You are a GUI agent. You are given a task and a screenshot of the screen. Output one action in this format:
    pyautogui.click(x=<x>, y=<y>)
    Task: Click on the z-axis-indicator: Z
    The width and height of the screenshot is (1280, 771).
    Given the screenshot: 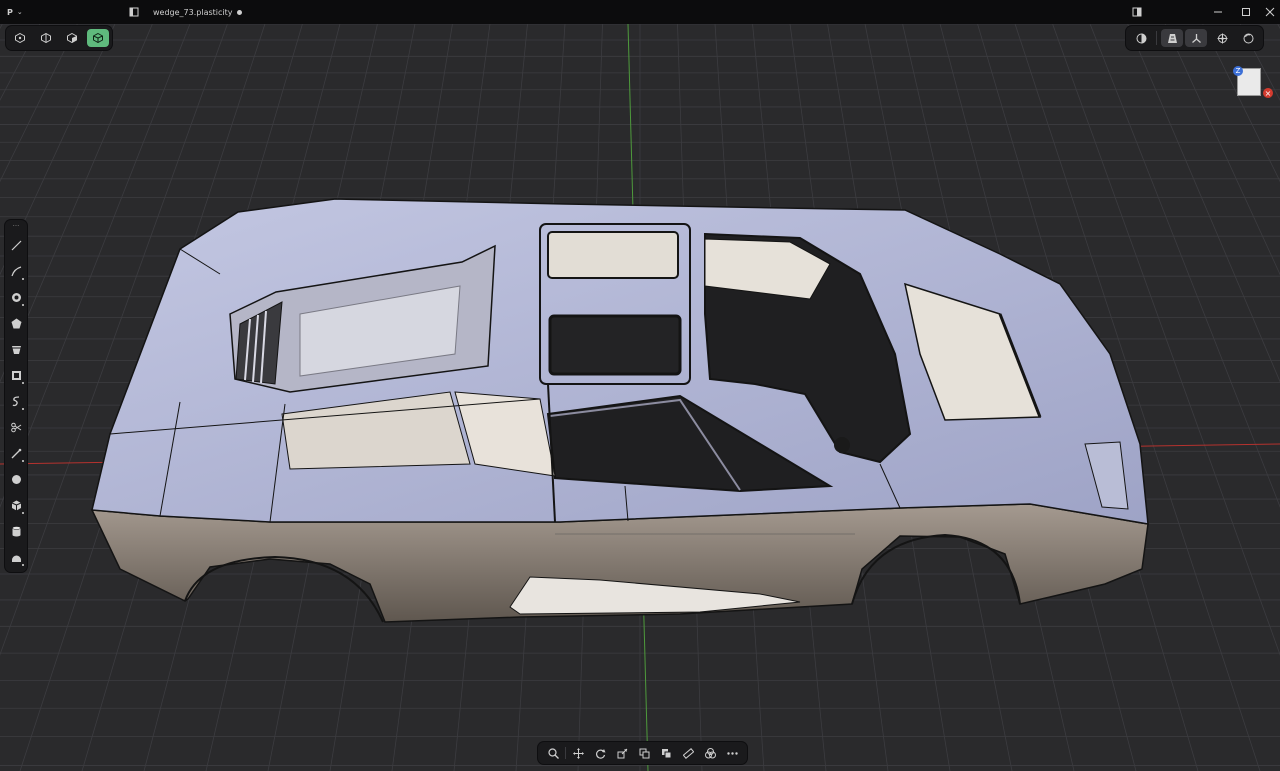 What is the action you would take?
    pyautogui.click(x=1238, y=71)
    